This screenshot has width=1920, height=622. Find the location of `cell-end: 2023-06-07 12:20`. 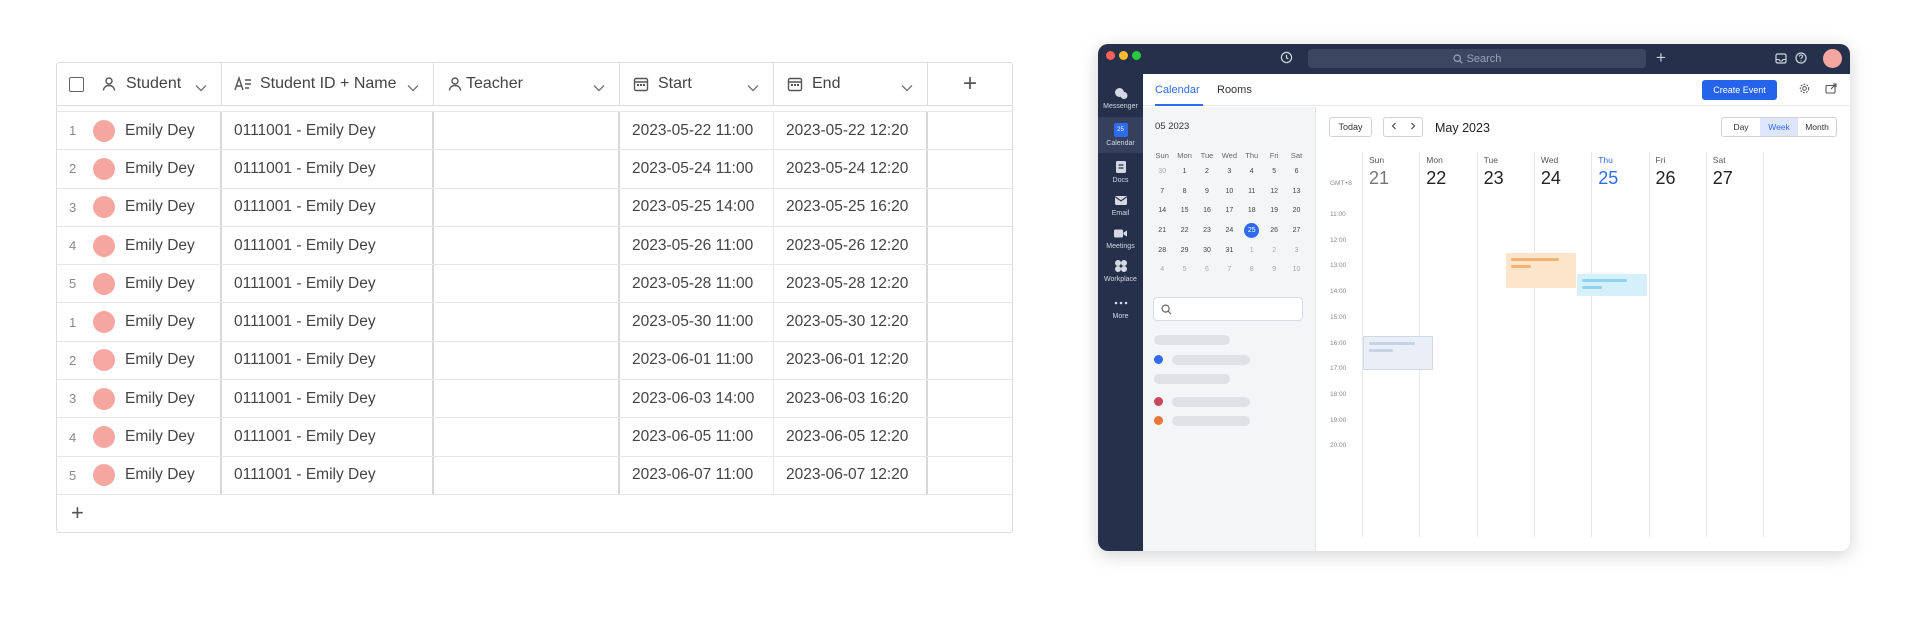

cell-end: 2023-06-07 12:20 is located at coordinates (851, 475).